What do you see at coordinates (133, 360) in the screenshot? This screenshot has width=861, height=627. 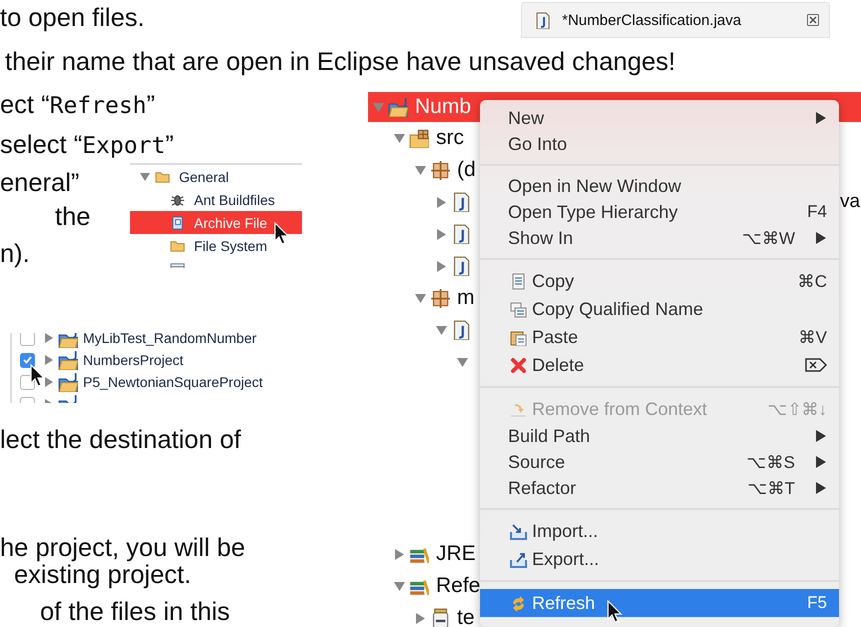 I see `project-name: NumbersProject` at bounding box center [133, 360].